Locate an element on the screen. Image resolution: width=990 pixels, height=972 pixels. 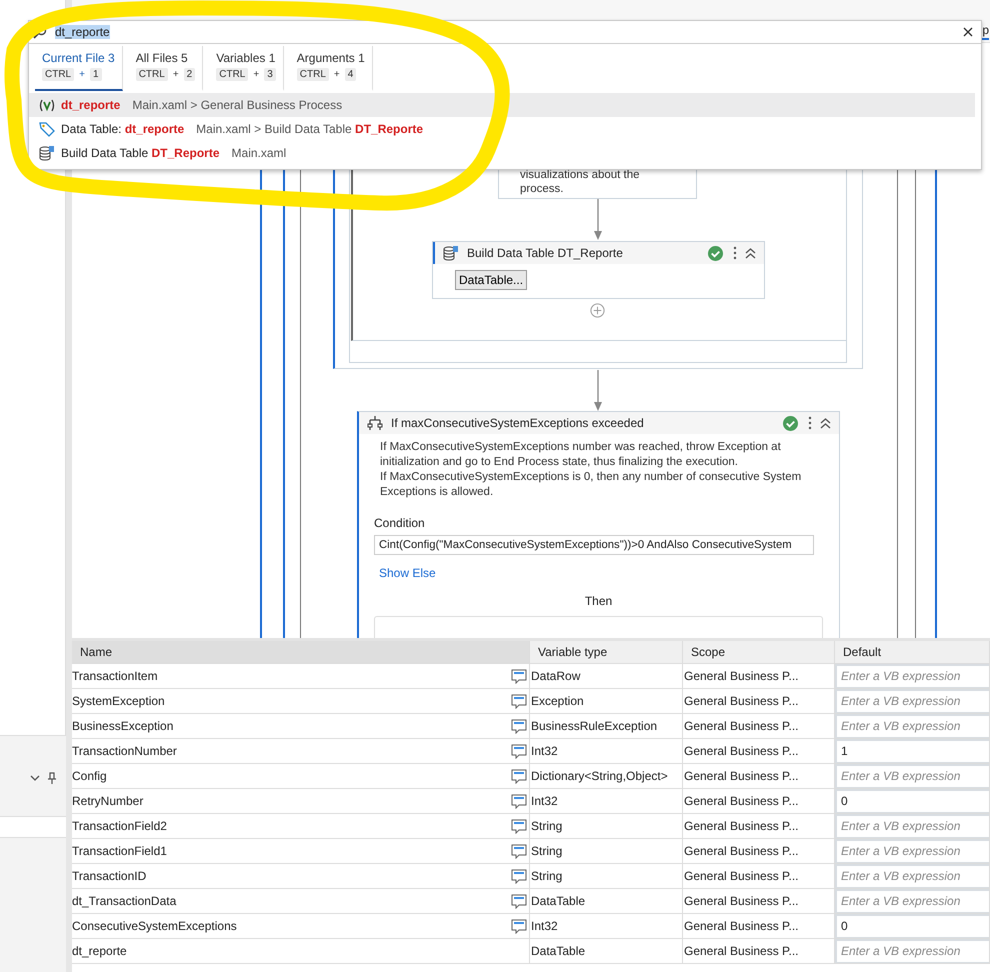
activity-header: Build Data Table DT_Reporte is located at coordinates (598, 253).